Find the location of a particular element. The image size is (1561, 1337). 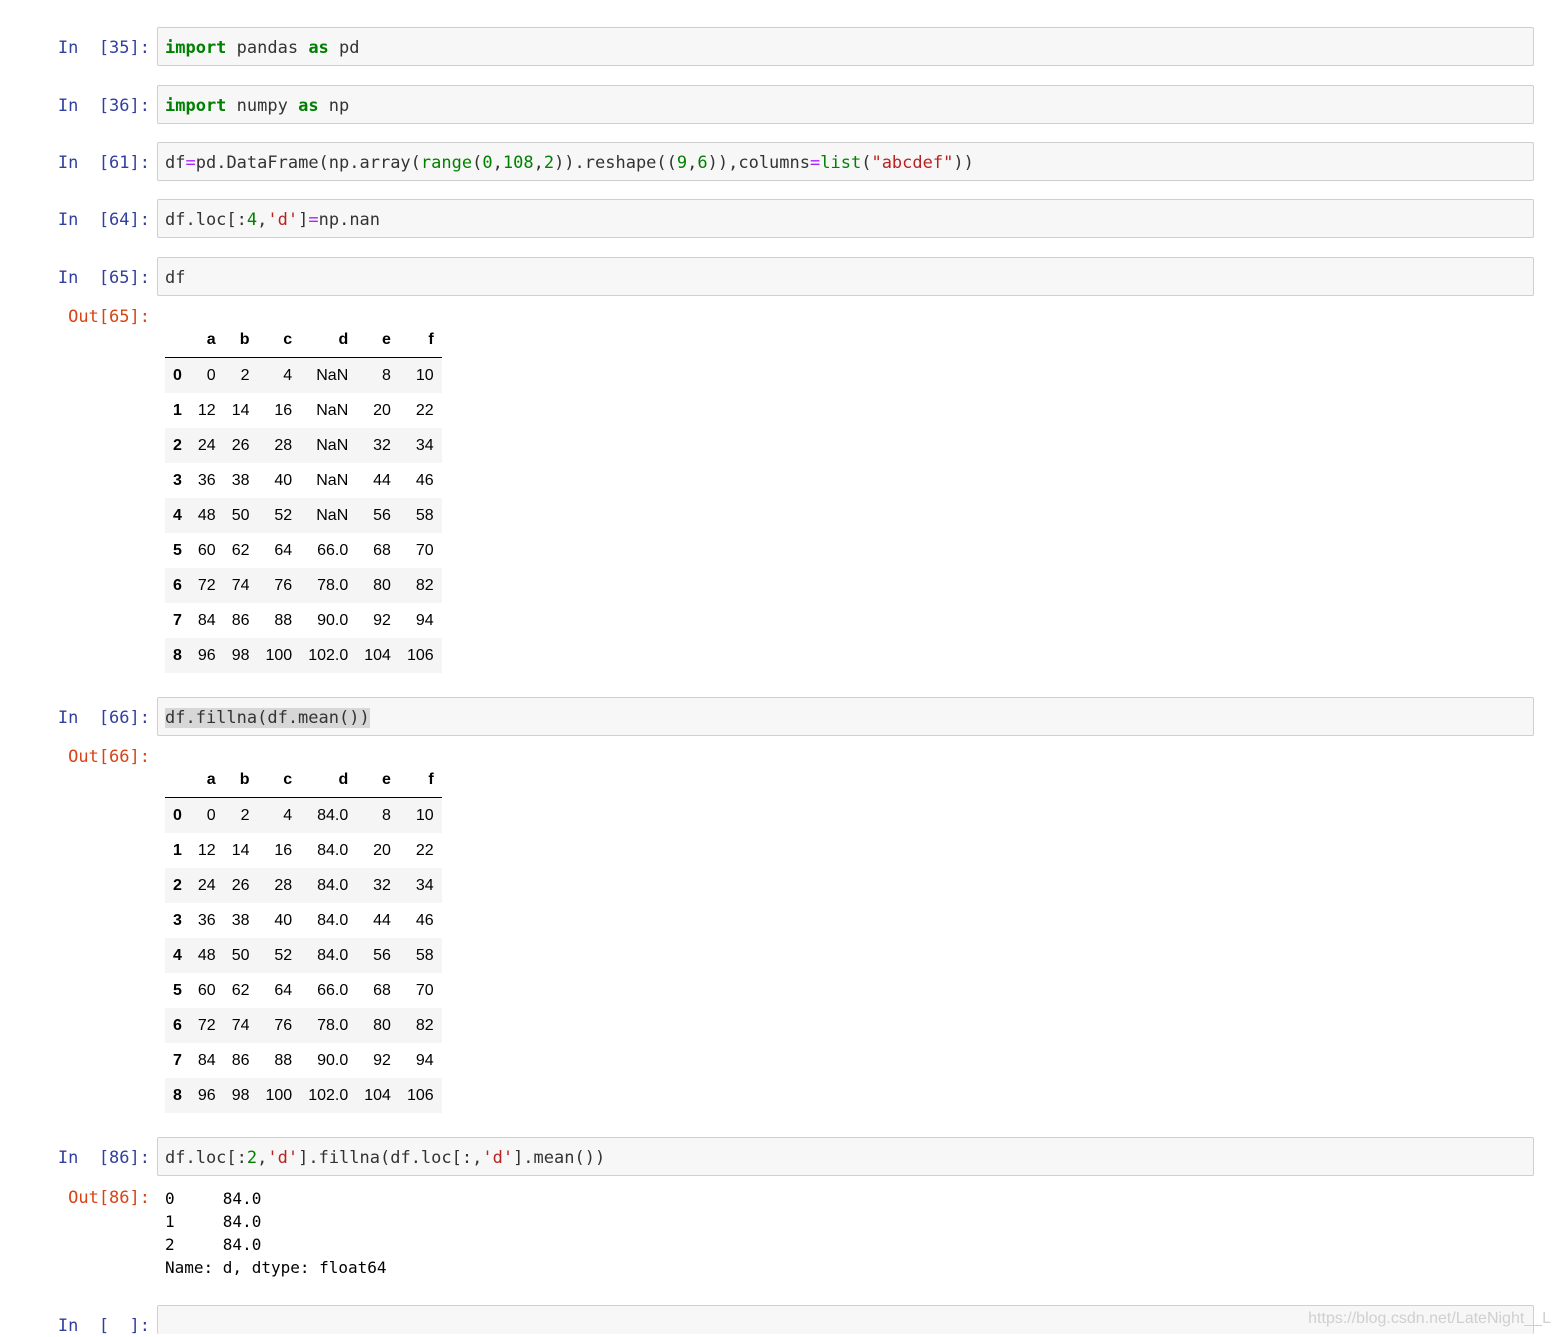

table-cell: 52 is located at coordinates (283, 955).